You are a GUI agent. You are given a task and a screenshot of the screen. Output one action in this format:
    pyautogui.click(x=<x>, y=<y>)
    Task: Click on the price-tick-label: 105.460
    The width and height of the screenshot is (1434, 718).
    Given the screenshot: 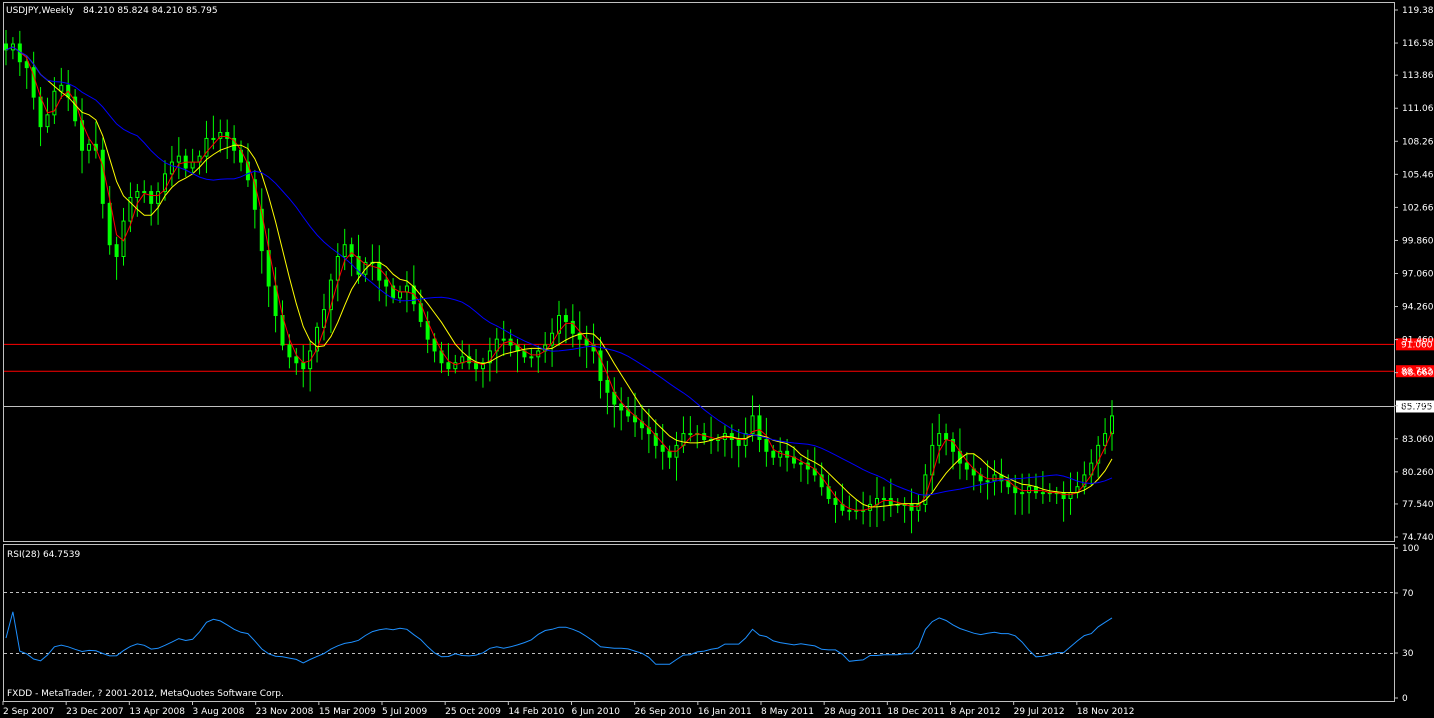 What is the action you would take?
    pyautogui.click(x=1418, y=175)
    